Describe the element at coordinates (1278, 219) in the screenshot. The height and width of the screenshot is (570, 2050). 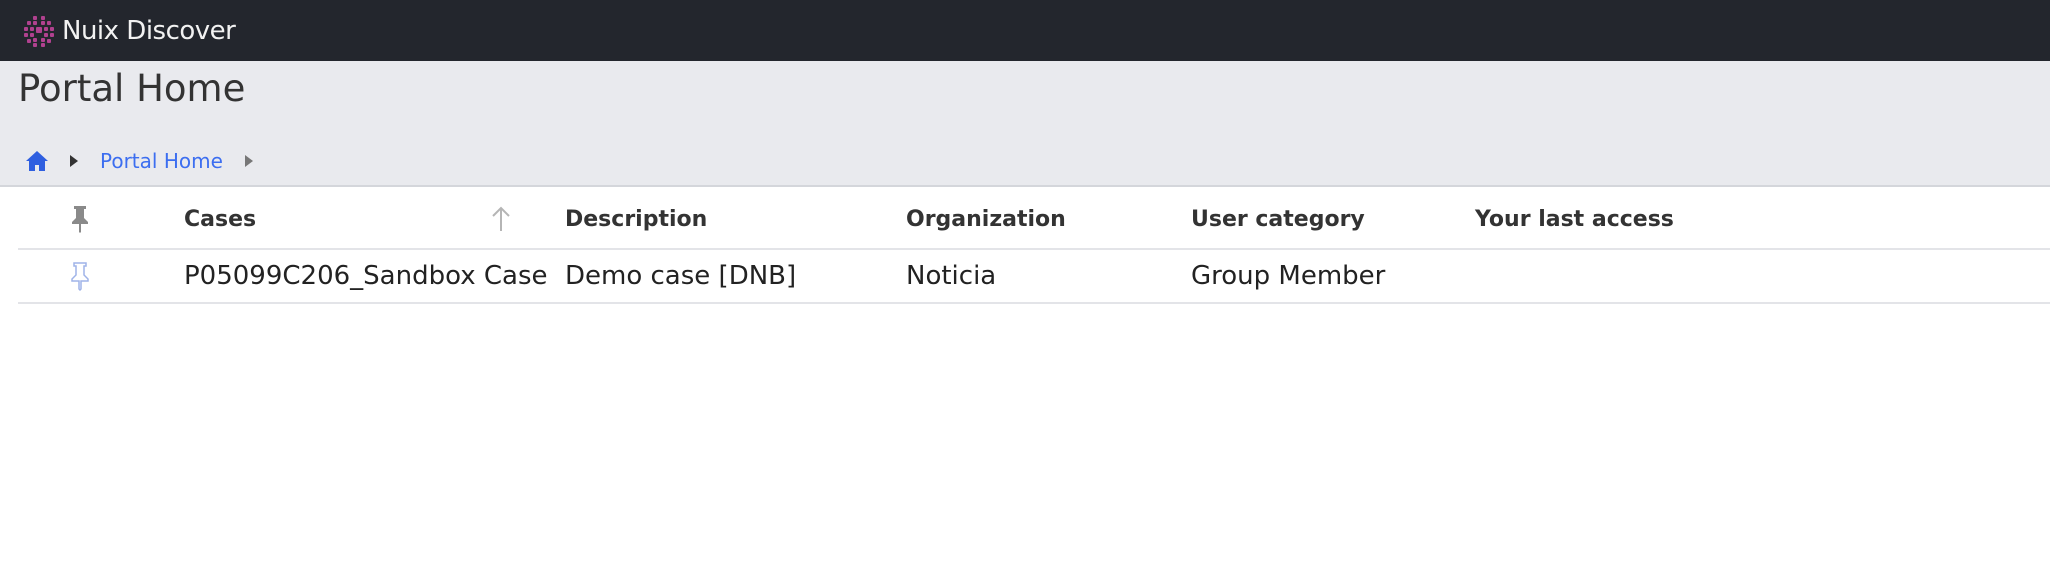
I see `column-header-user-category: User category` at that location.